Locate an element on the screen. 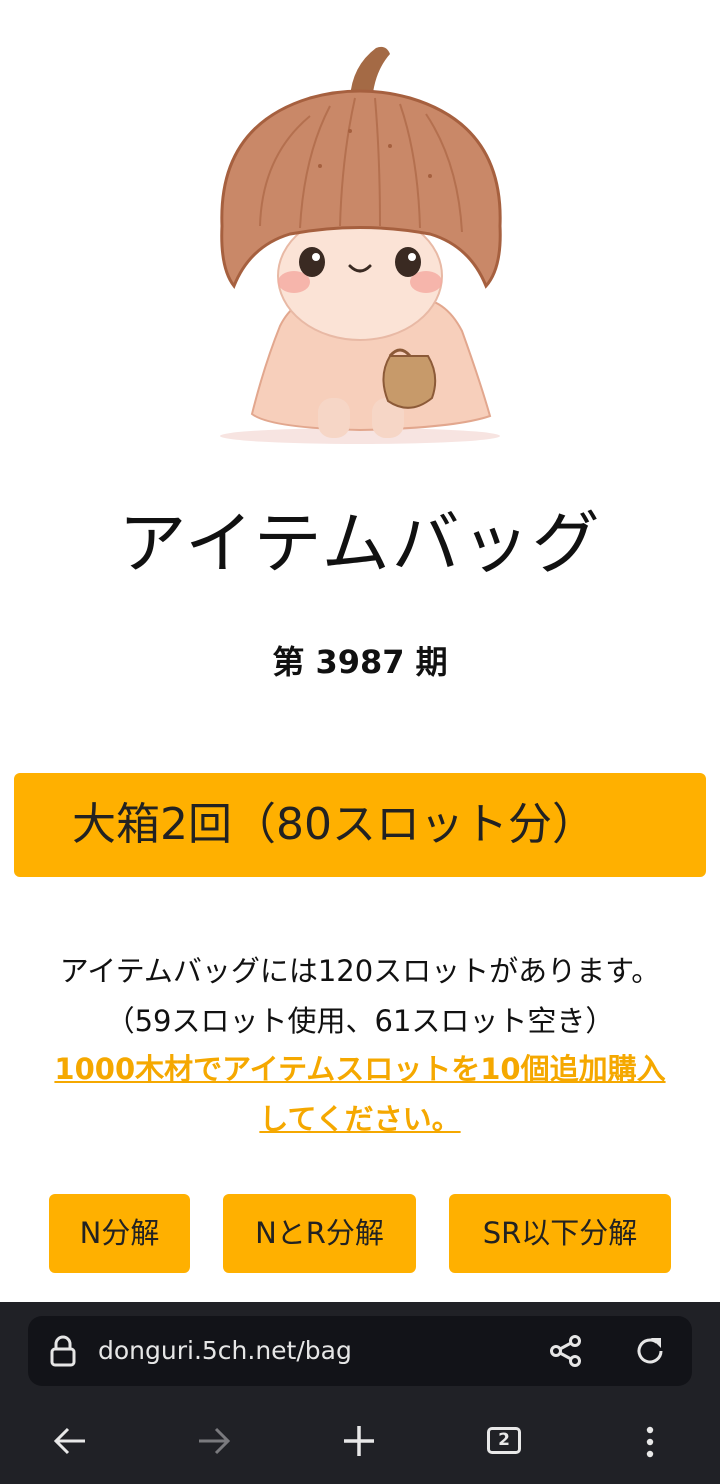 Image resolution: width=720 pixels, height=1484 pixels. sr-and-below-decompose-button: SR以下分解 is located at coordinates (560, 1233).